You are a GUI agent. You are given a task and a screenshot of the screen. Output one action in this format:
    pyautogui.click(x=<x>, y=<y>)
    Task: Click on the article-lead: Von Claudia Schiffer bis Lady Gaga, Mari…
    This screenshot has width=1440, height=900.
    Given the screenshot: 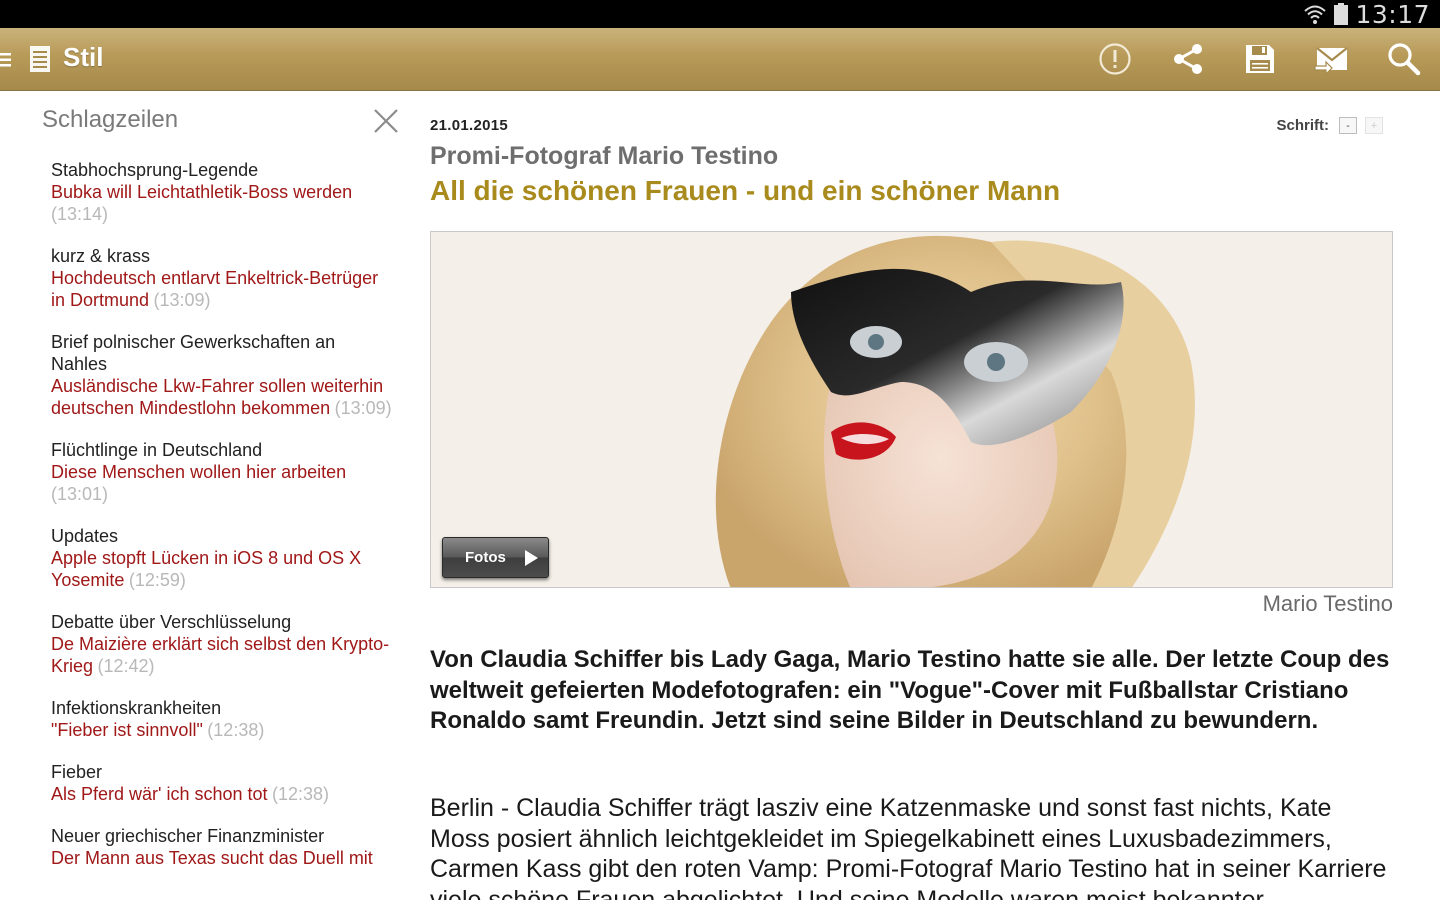 What is the action you would take?
    pyautogui.click(x=910, y=690)
    